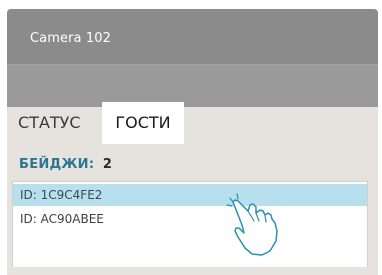  I want to click on badges-label: БЕЙДЖИ:, so click(57, 164).